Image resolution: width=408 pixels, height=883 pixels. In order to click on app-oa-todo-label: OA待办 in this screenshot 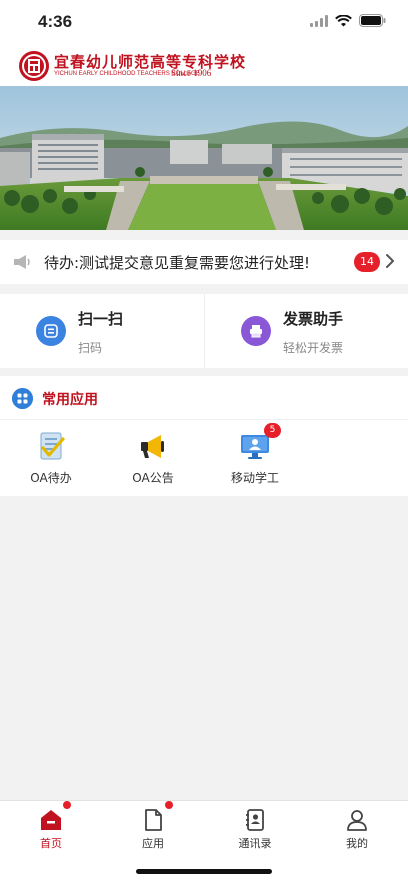, I will do `click(51, 478)`.